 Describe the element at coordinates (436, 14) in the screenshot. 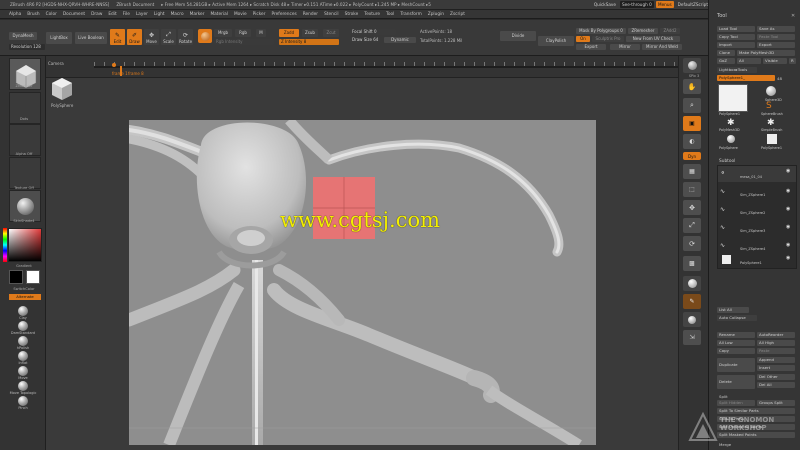

I see `menu-zplugin: Zplugin` at that location.